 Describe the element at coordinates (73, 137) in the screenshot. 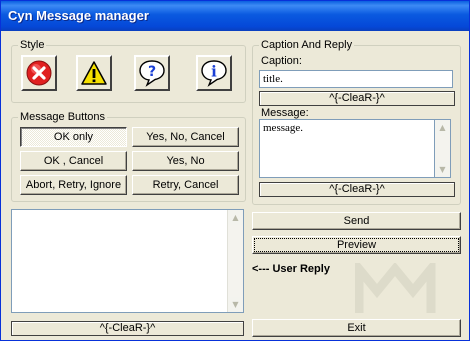

I see `ok-only-button: OK only` at that location.